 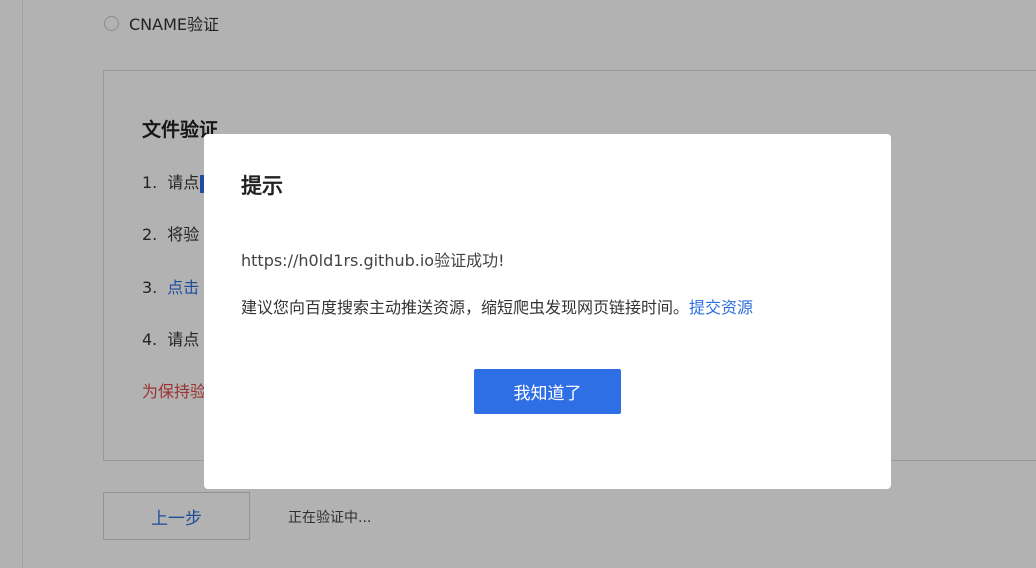 What do you see at coordinates (721, 307) in the screenshot?
I see `submit-resource-link: 提交资源` at bounding box center [721, 307].